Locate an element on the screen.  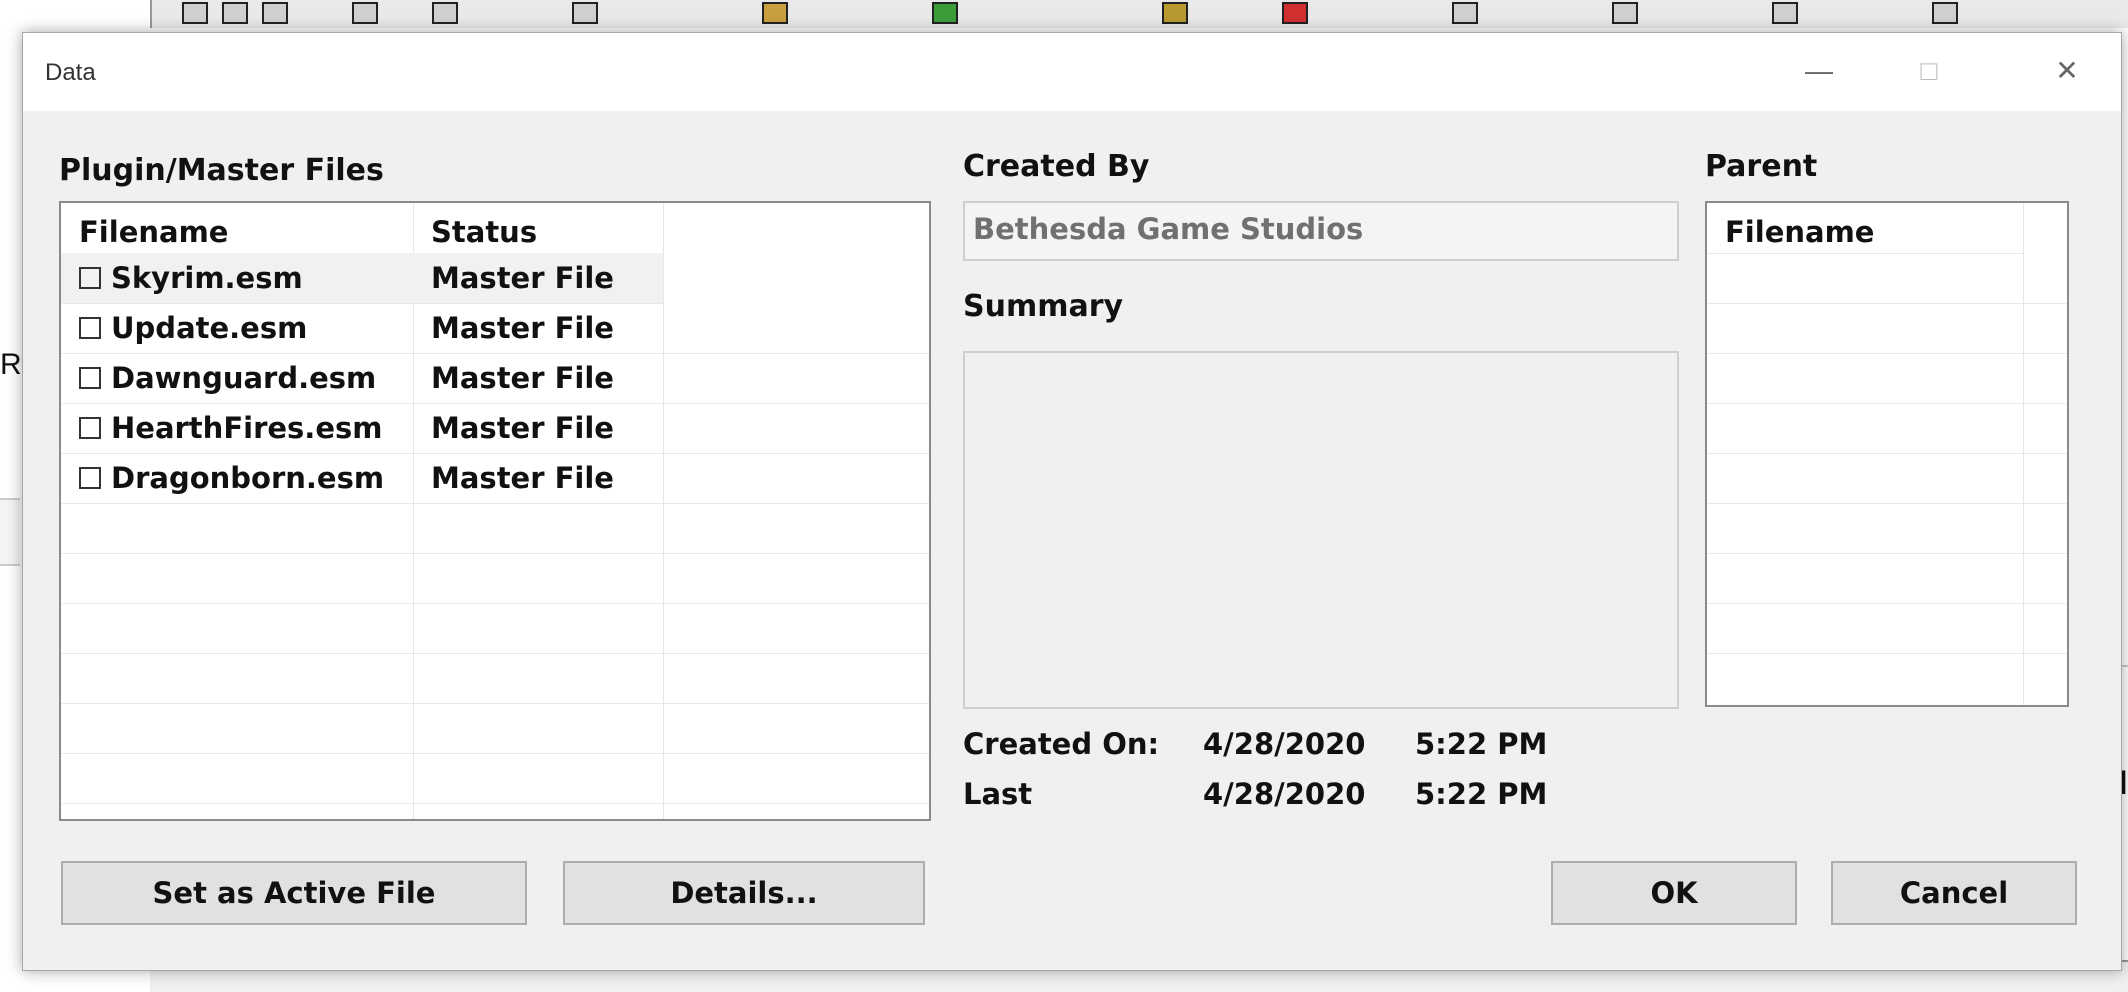
filename-text: HearthFires.esm is located at coordinates (247, 428).